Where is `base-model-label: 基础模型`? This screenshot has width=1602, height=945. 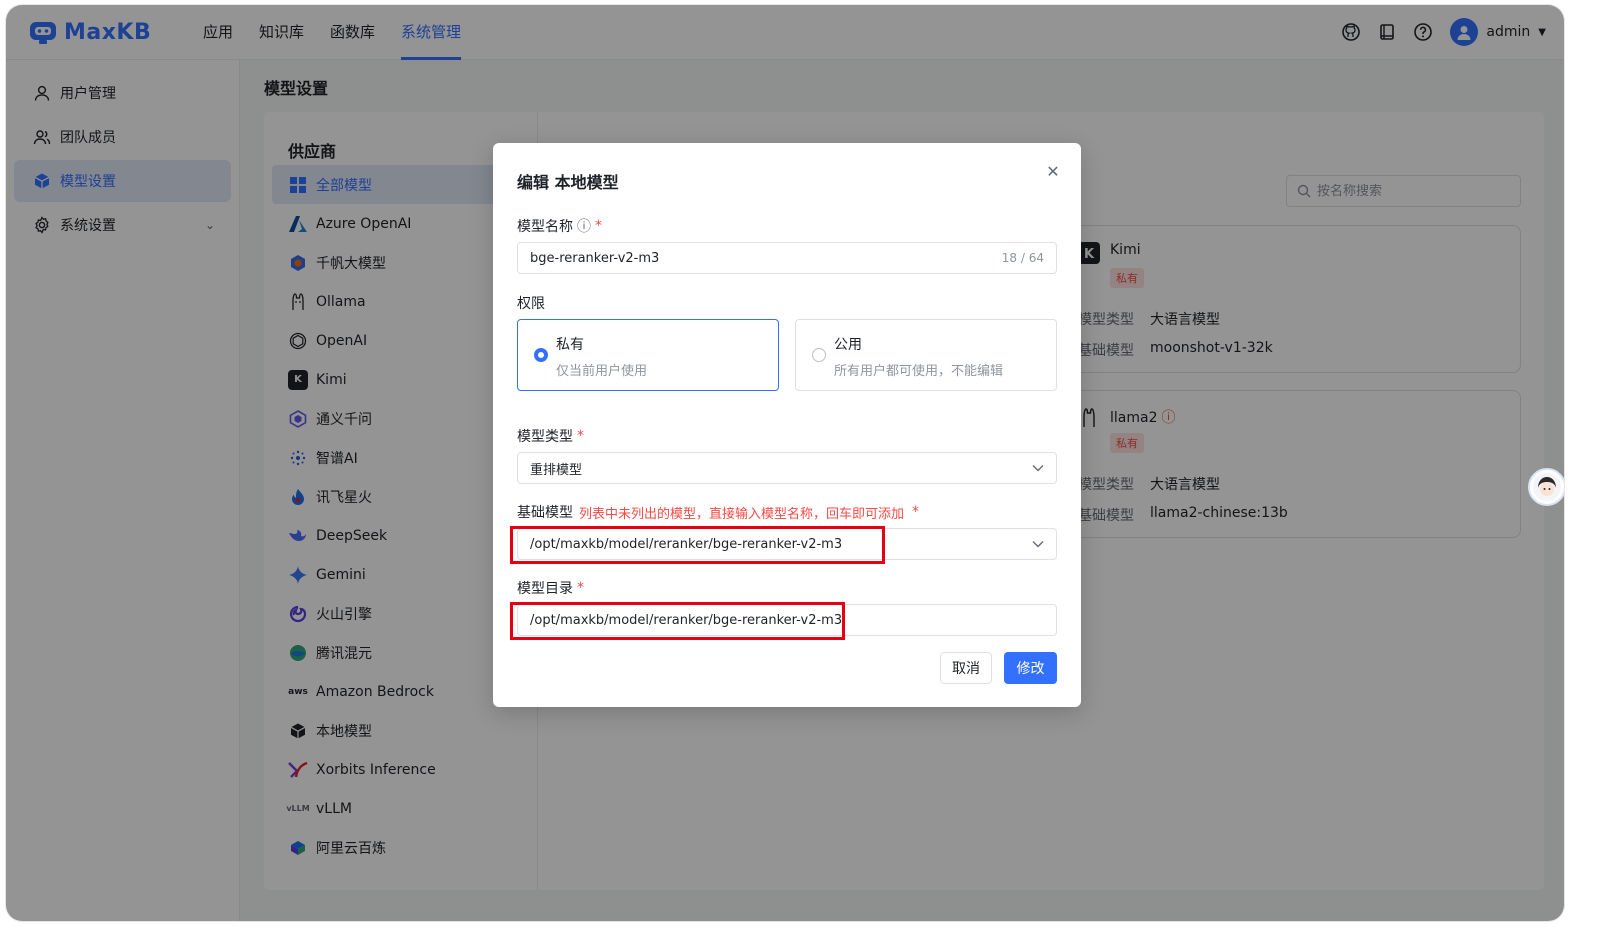 base-model-label: 基础模型 is located at coordinates (545, 513).